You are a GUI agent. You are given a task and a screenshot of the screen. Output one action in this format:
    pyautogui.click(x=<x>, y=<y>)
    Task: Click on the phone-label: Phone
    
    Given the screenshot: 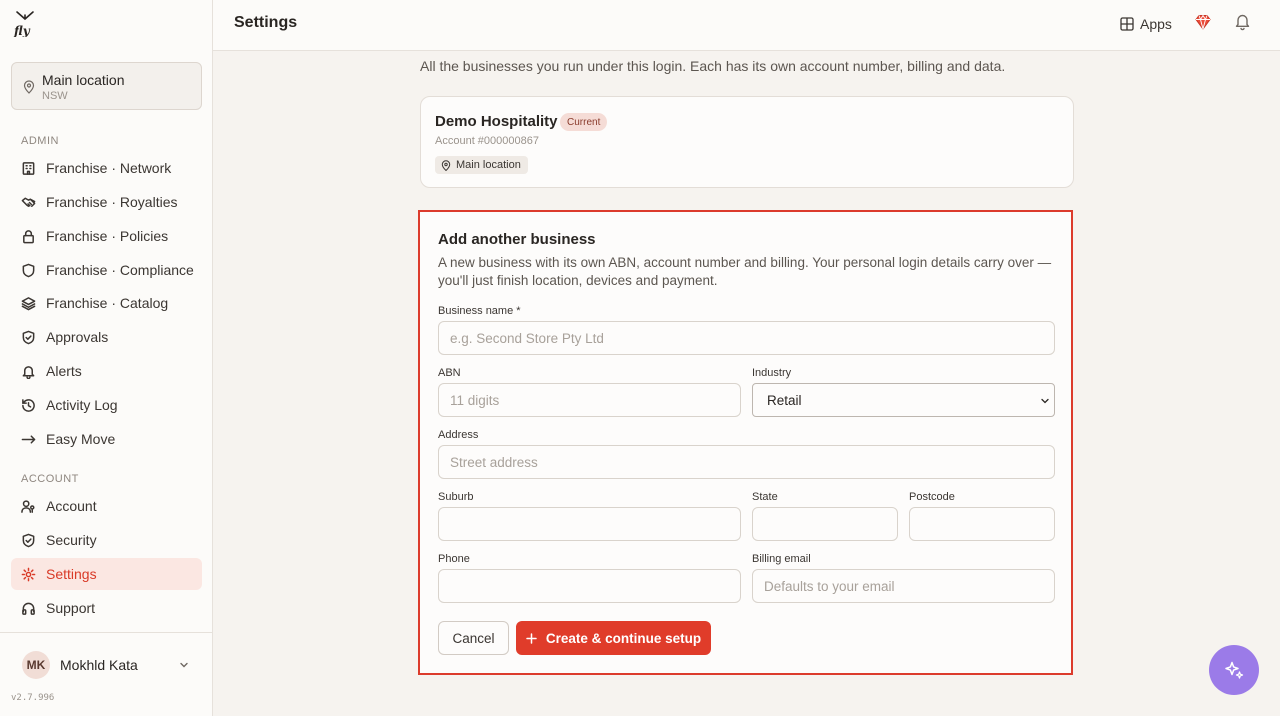 What is the action you would take?
    pyautogui.click(x=454, y=559)
    